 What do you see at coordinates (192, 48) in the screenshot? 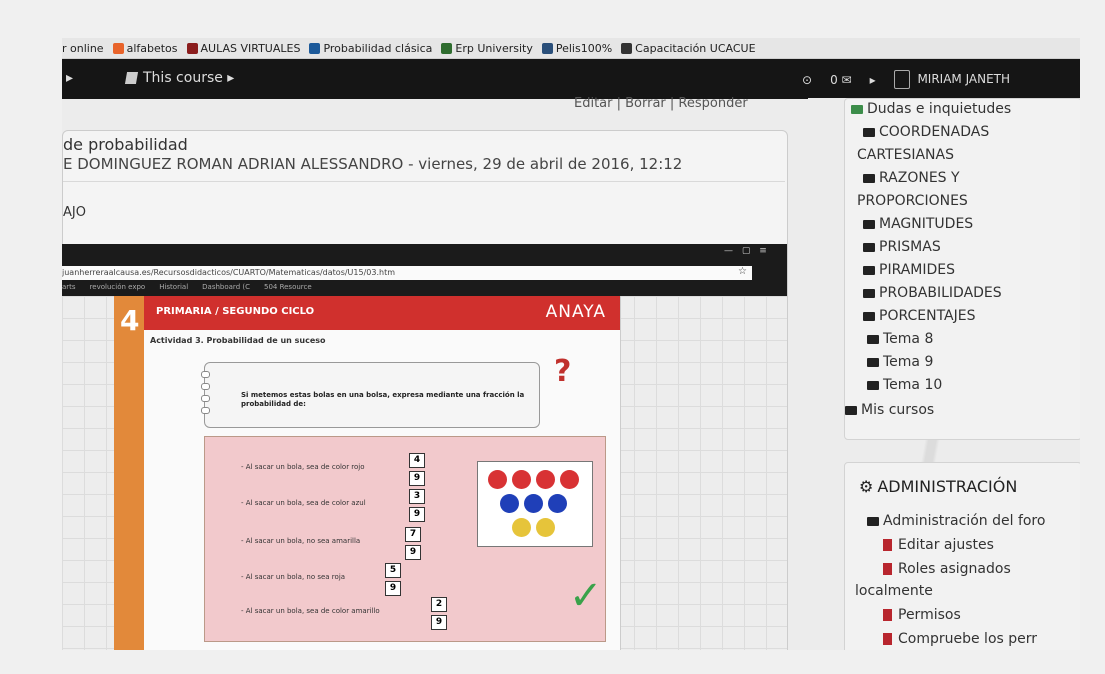
I see `m-logo-icon` at bounding box center [192, 48].